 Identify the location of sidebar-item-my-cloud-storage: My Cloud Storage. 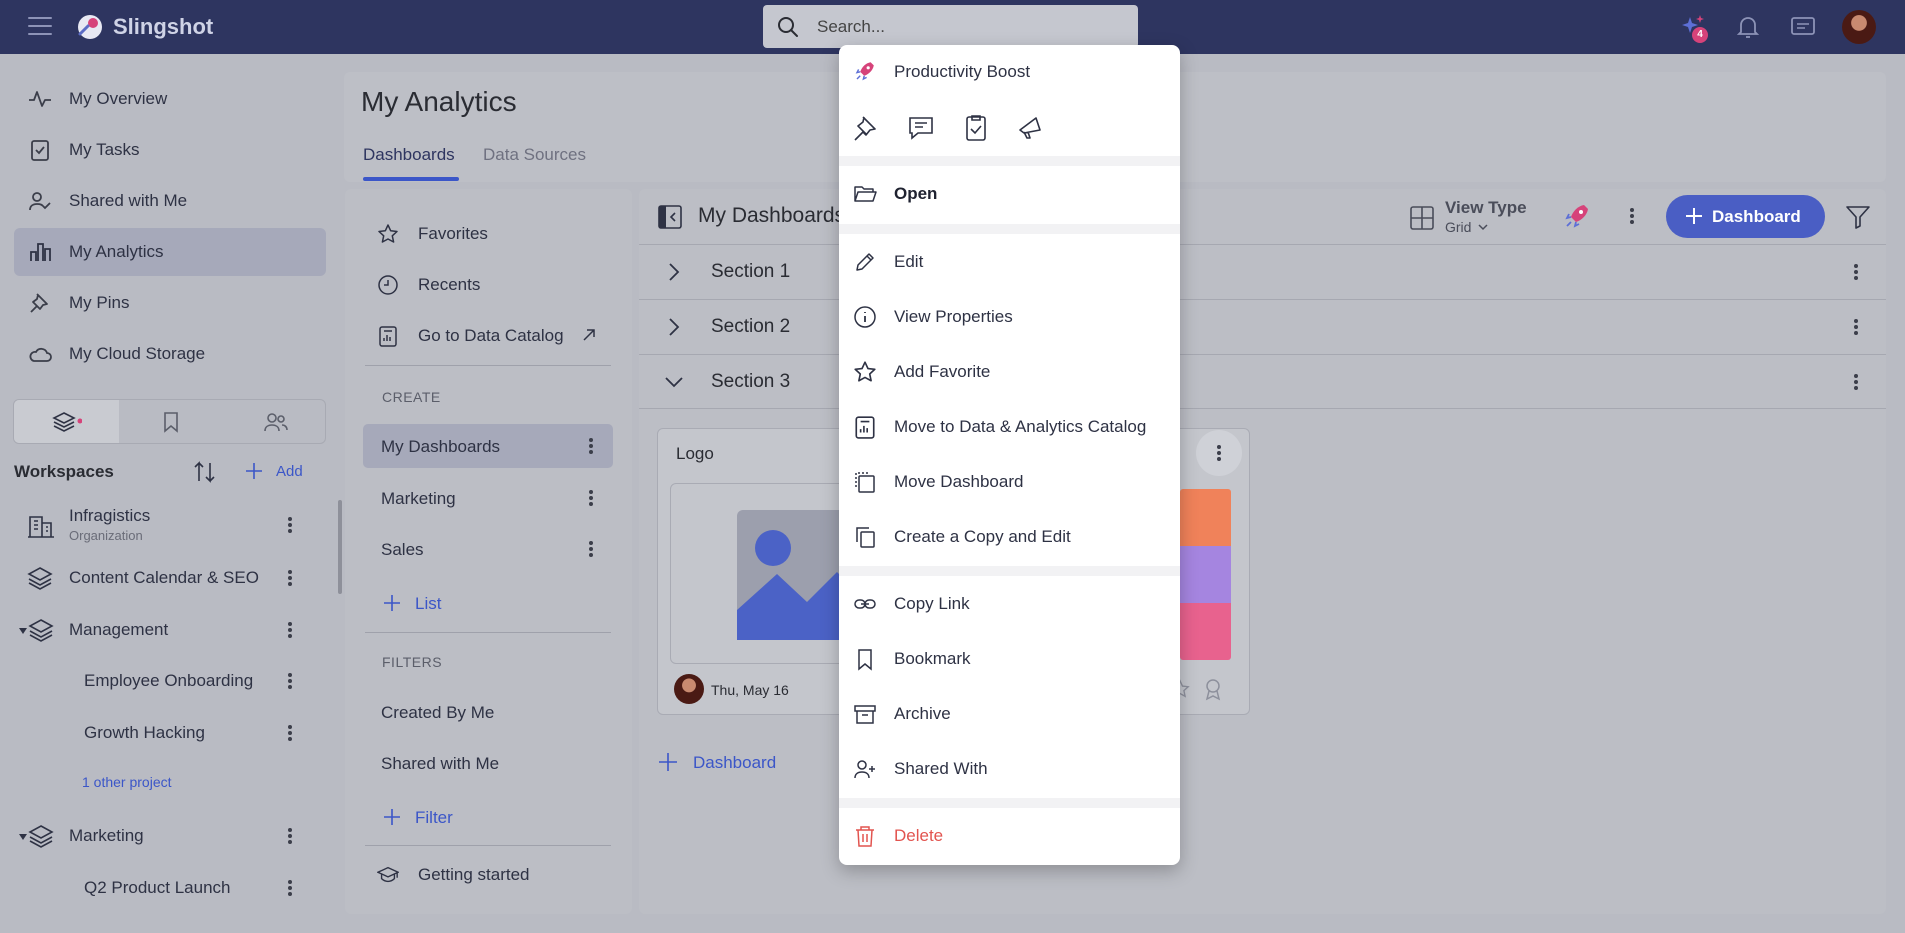
(170, 354).